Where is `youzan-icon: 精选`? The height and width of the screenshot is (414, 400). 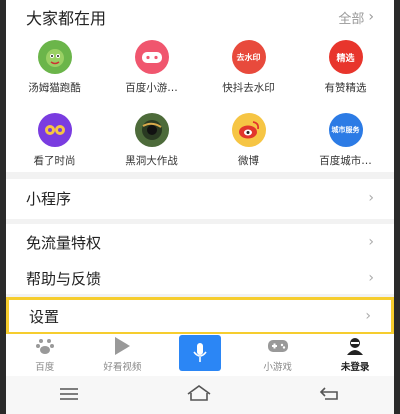
youzan-icon: 精选 is located at coordinates (345, 57).